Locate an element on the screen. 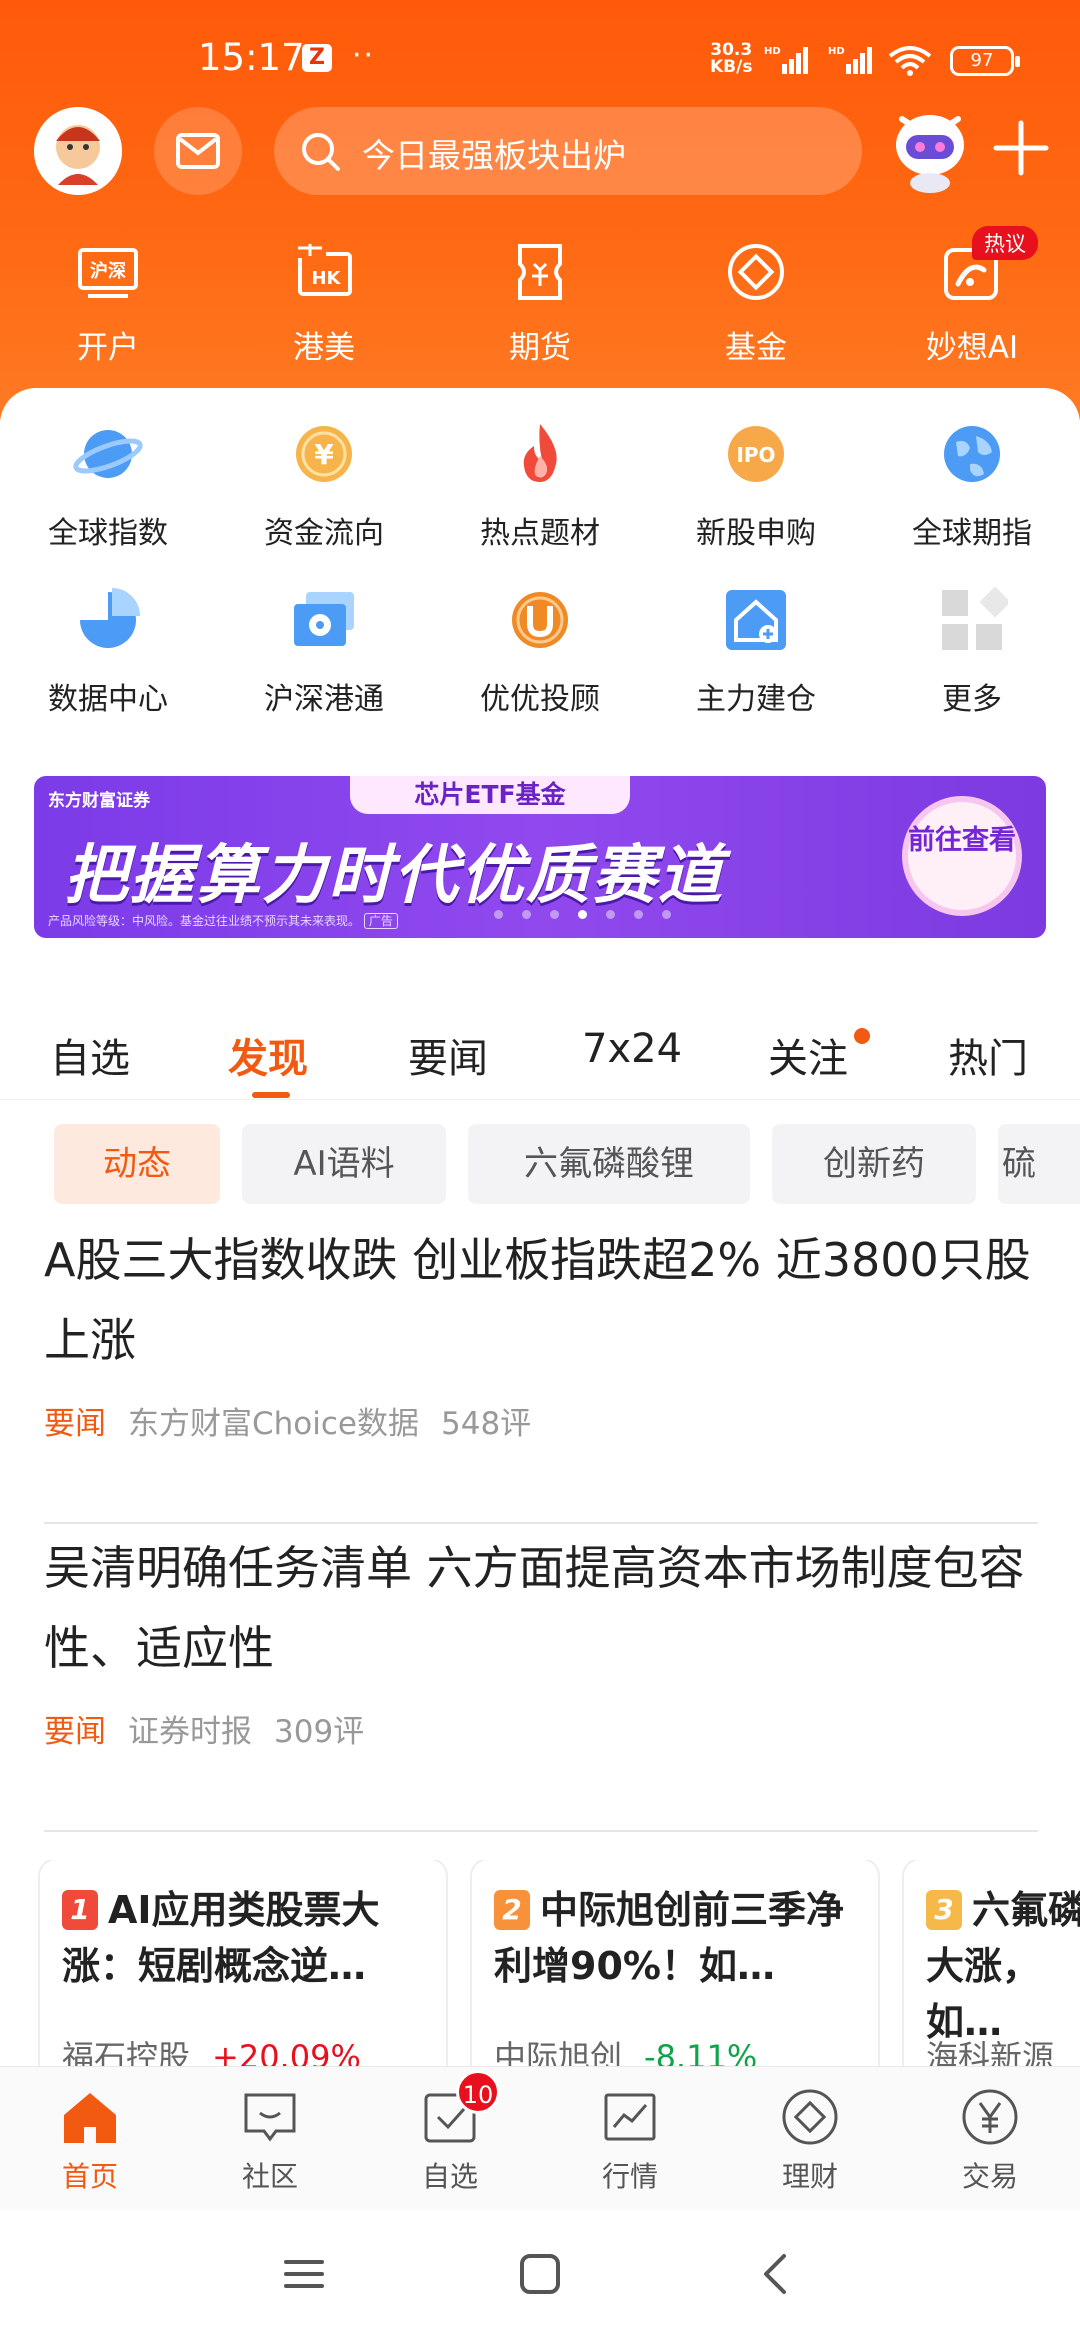 Image resolution: width=1080 pixels, height=2340 pixels. news-comment-count: 548评 is located at coordinates (486, 1424).